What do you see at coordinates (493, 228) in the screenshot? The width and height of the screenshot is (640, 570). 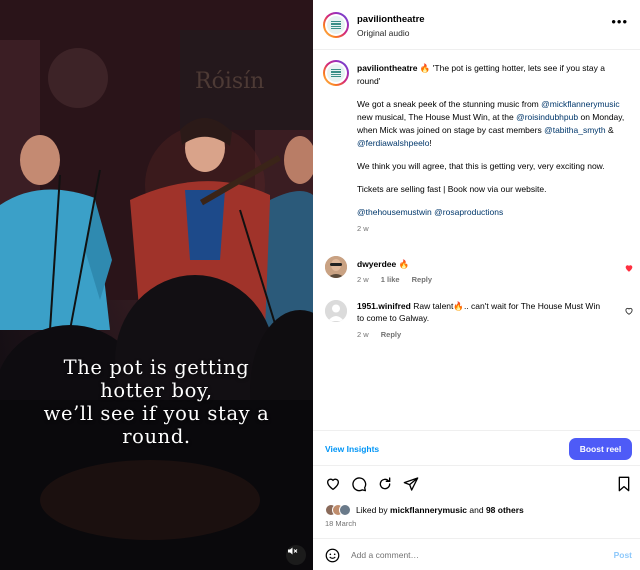 I see `post-time: 2 w` at bounding box center [493, 228].